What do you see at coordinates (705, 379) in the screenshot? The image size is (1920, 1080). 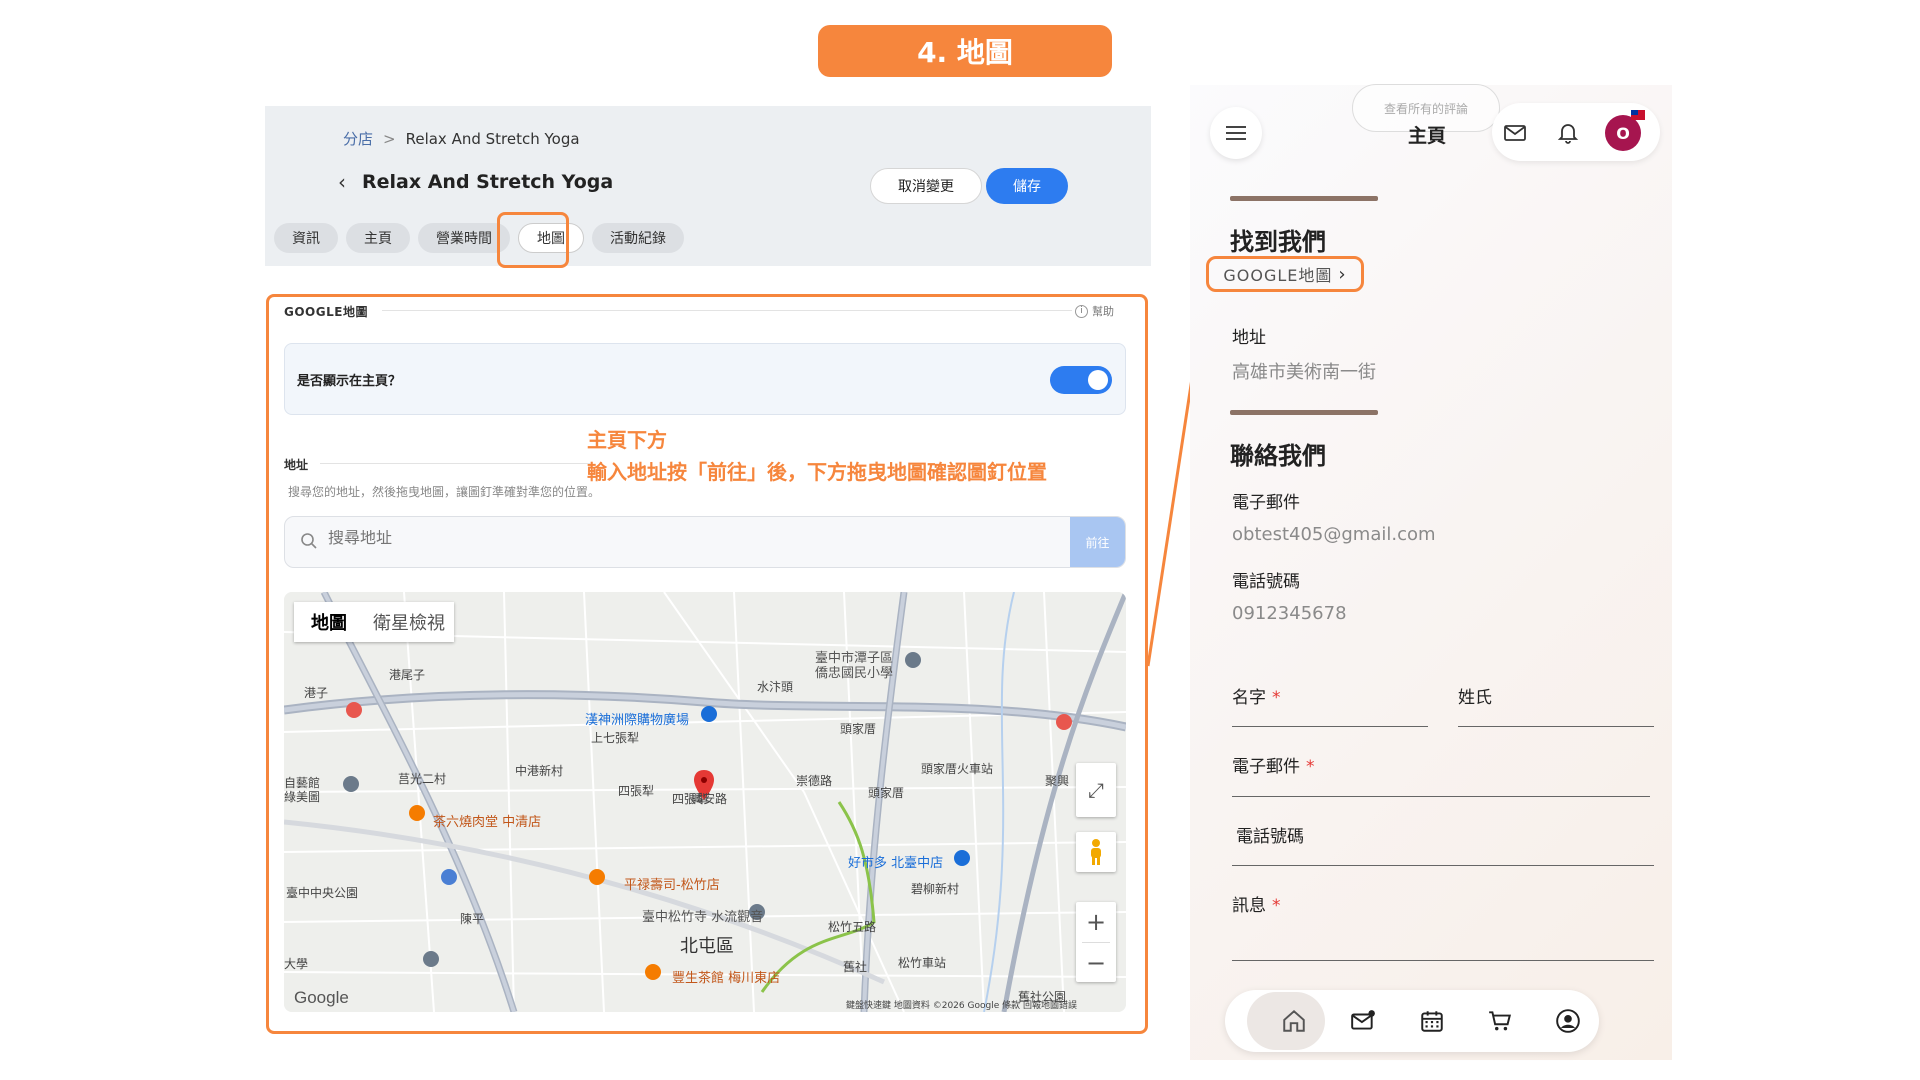 I see `show-on-home-card` at bounding box center [705, 379].